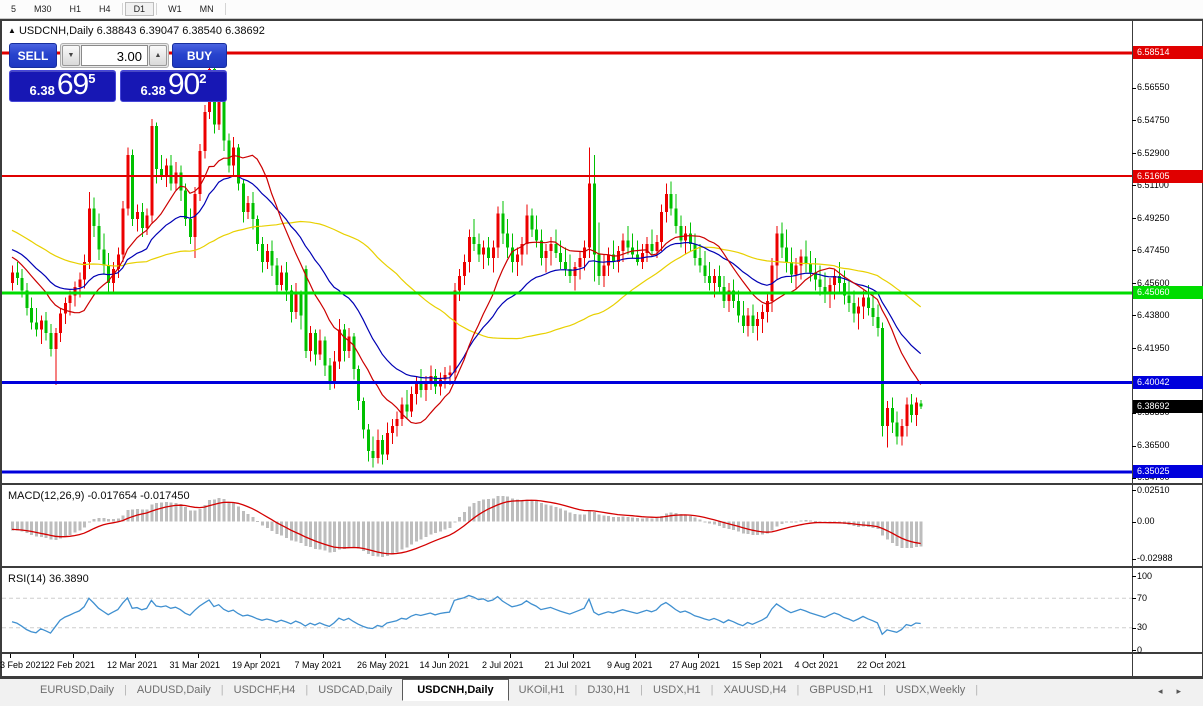  Describe the element at coordinates (114, 55) in the screenshot. I see `volume-input: 3.00` at that location.